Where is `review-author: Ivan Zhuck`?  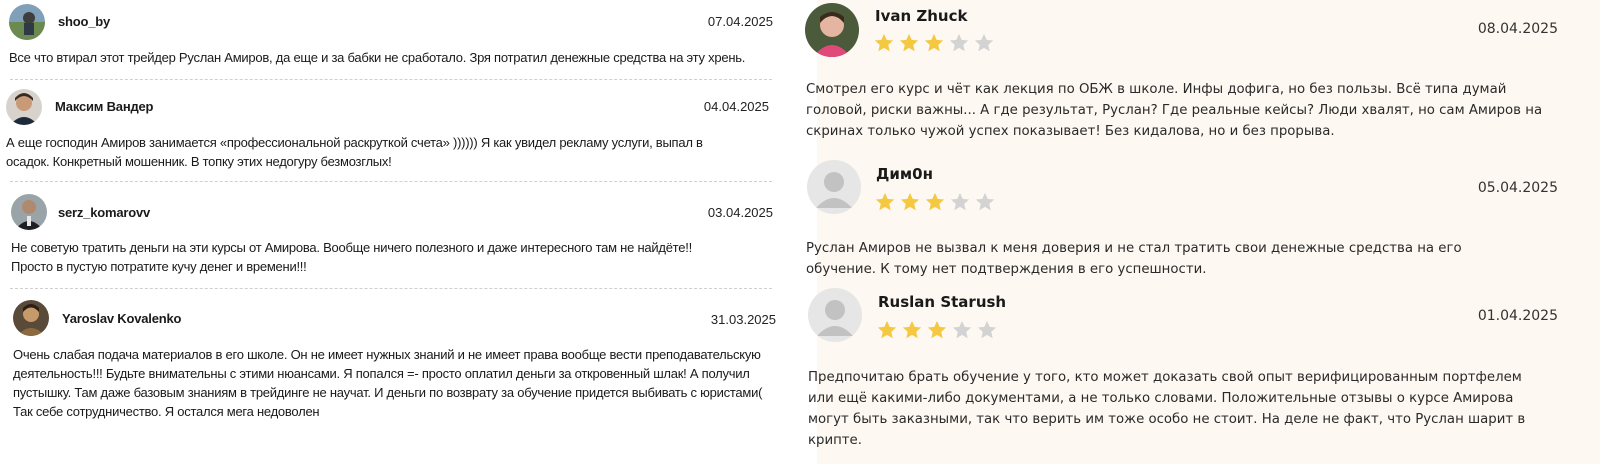
review-author: Ivan Zhuck is located at coordinates (921, 16).